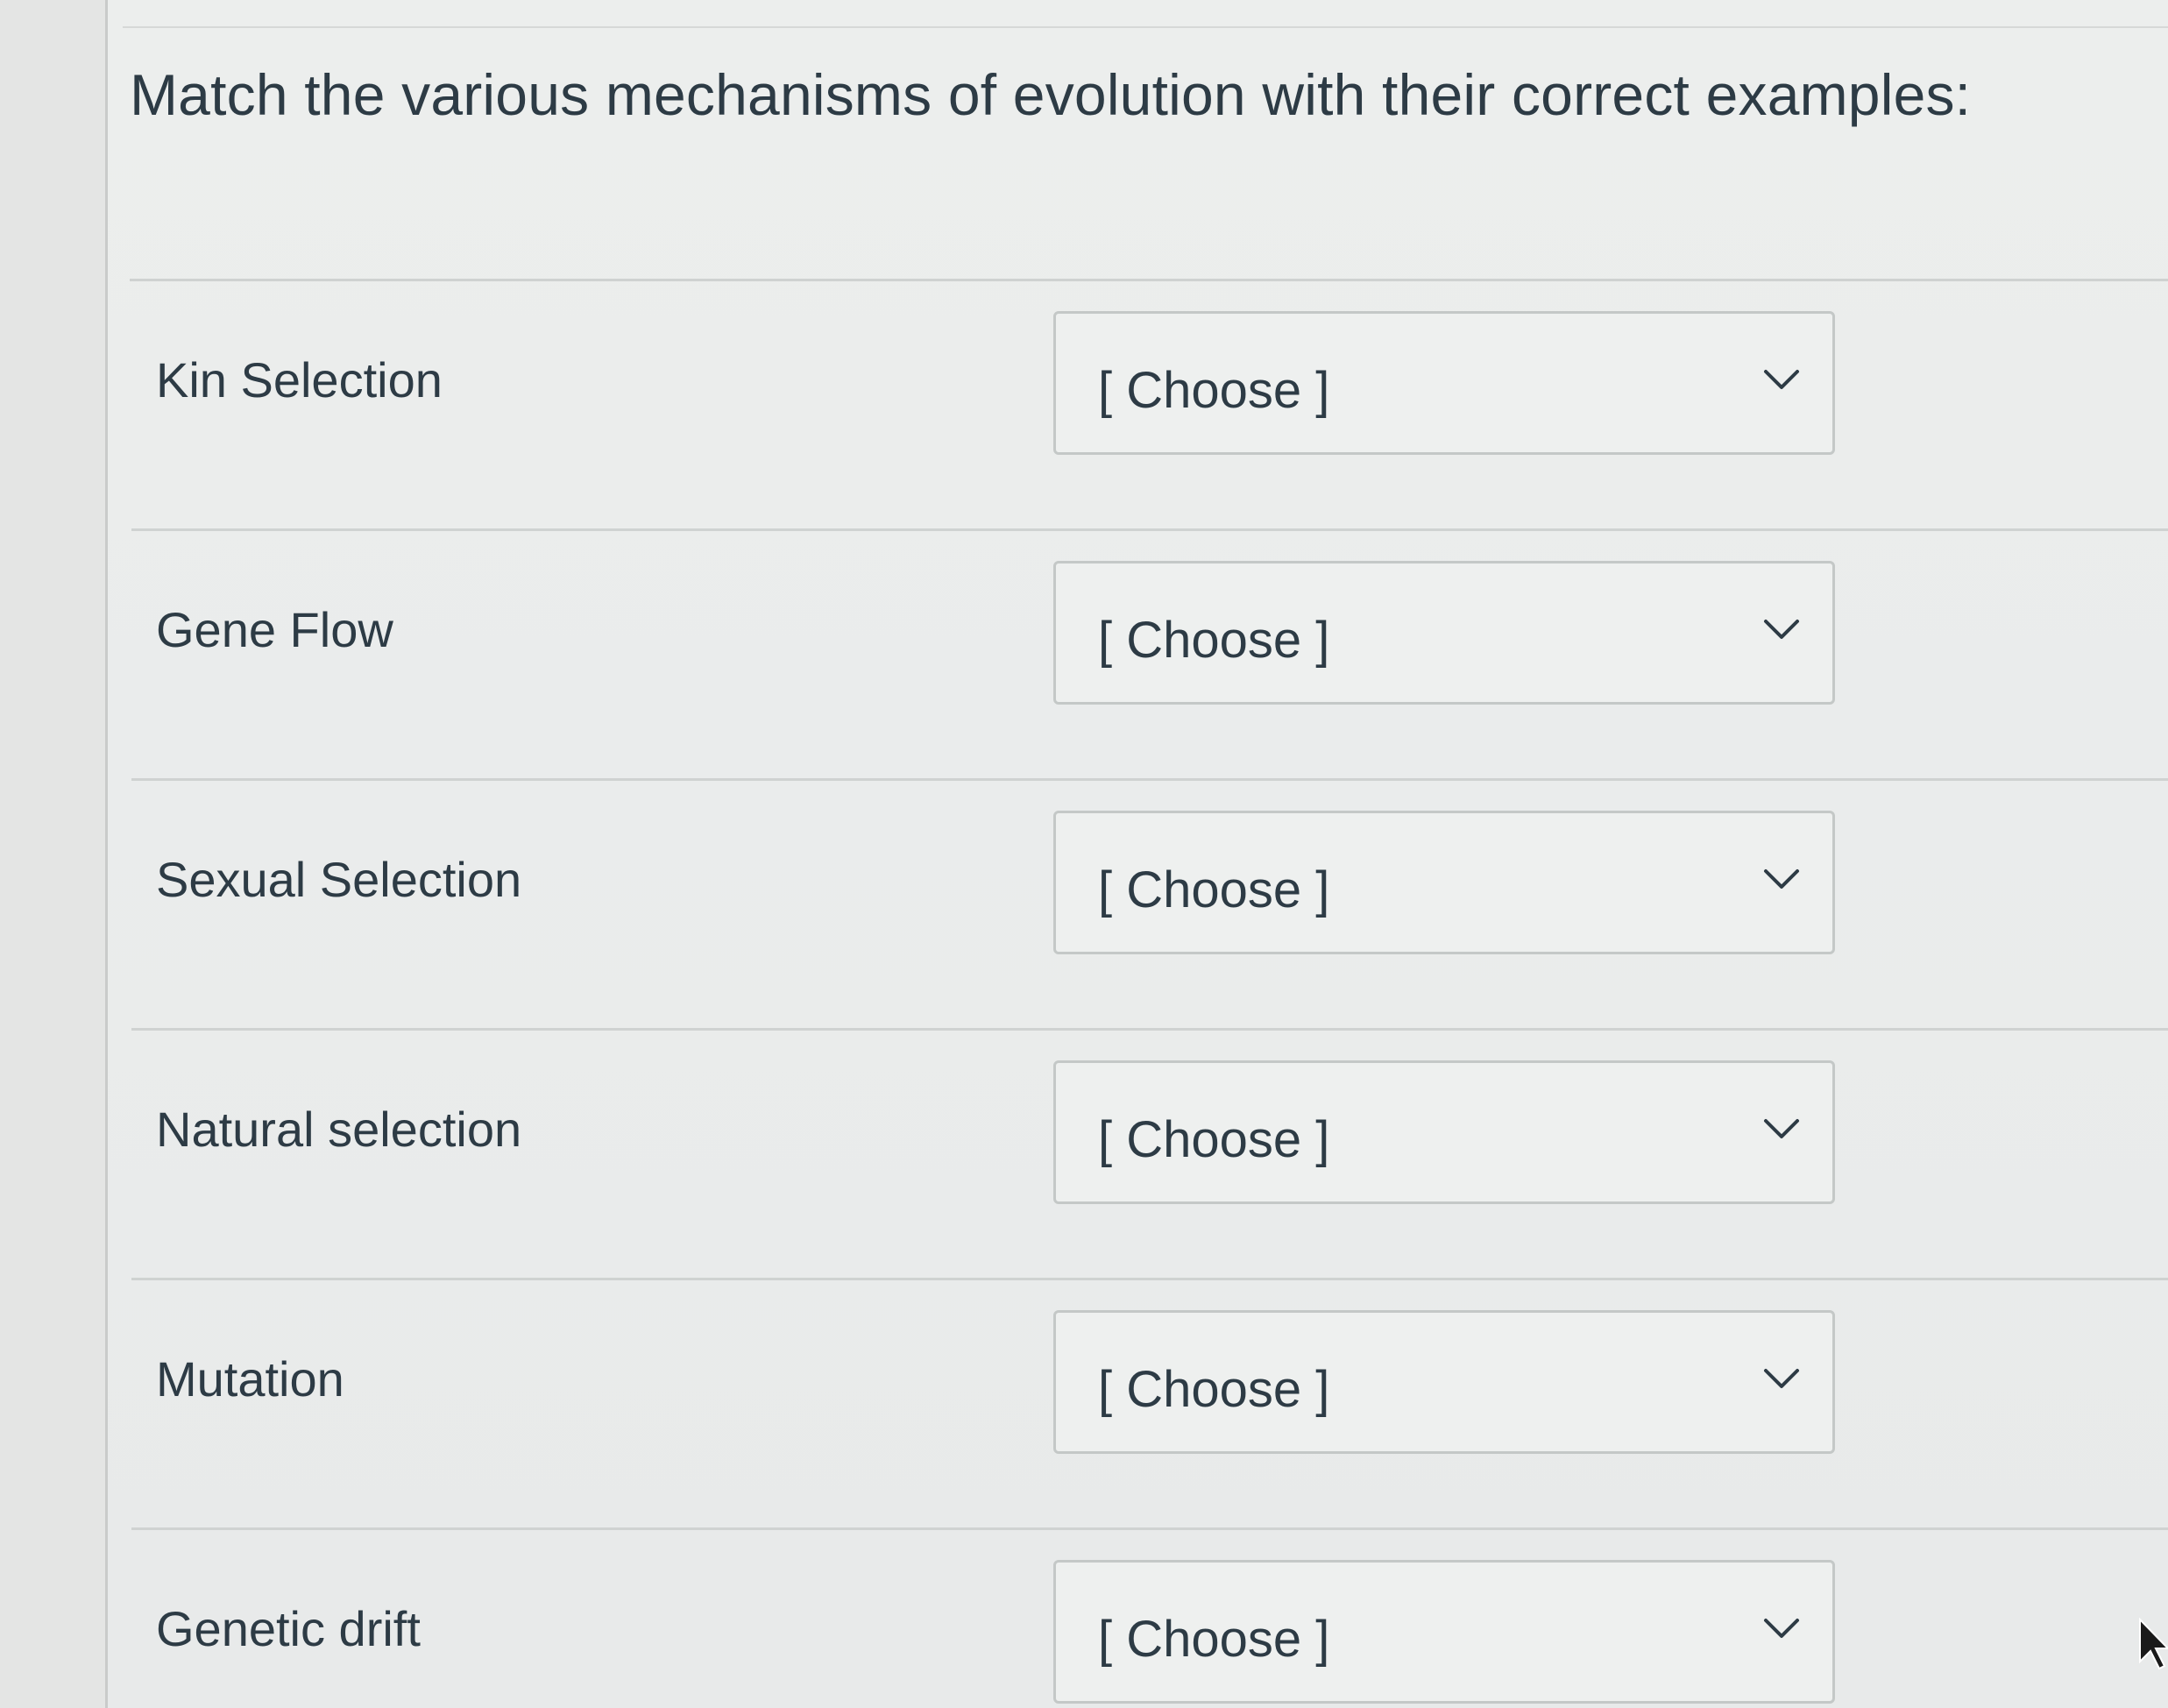  I want to click on match-row-mutation: Mutation [ Choose ], so click(1149, 1405).